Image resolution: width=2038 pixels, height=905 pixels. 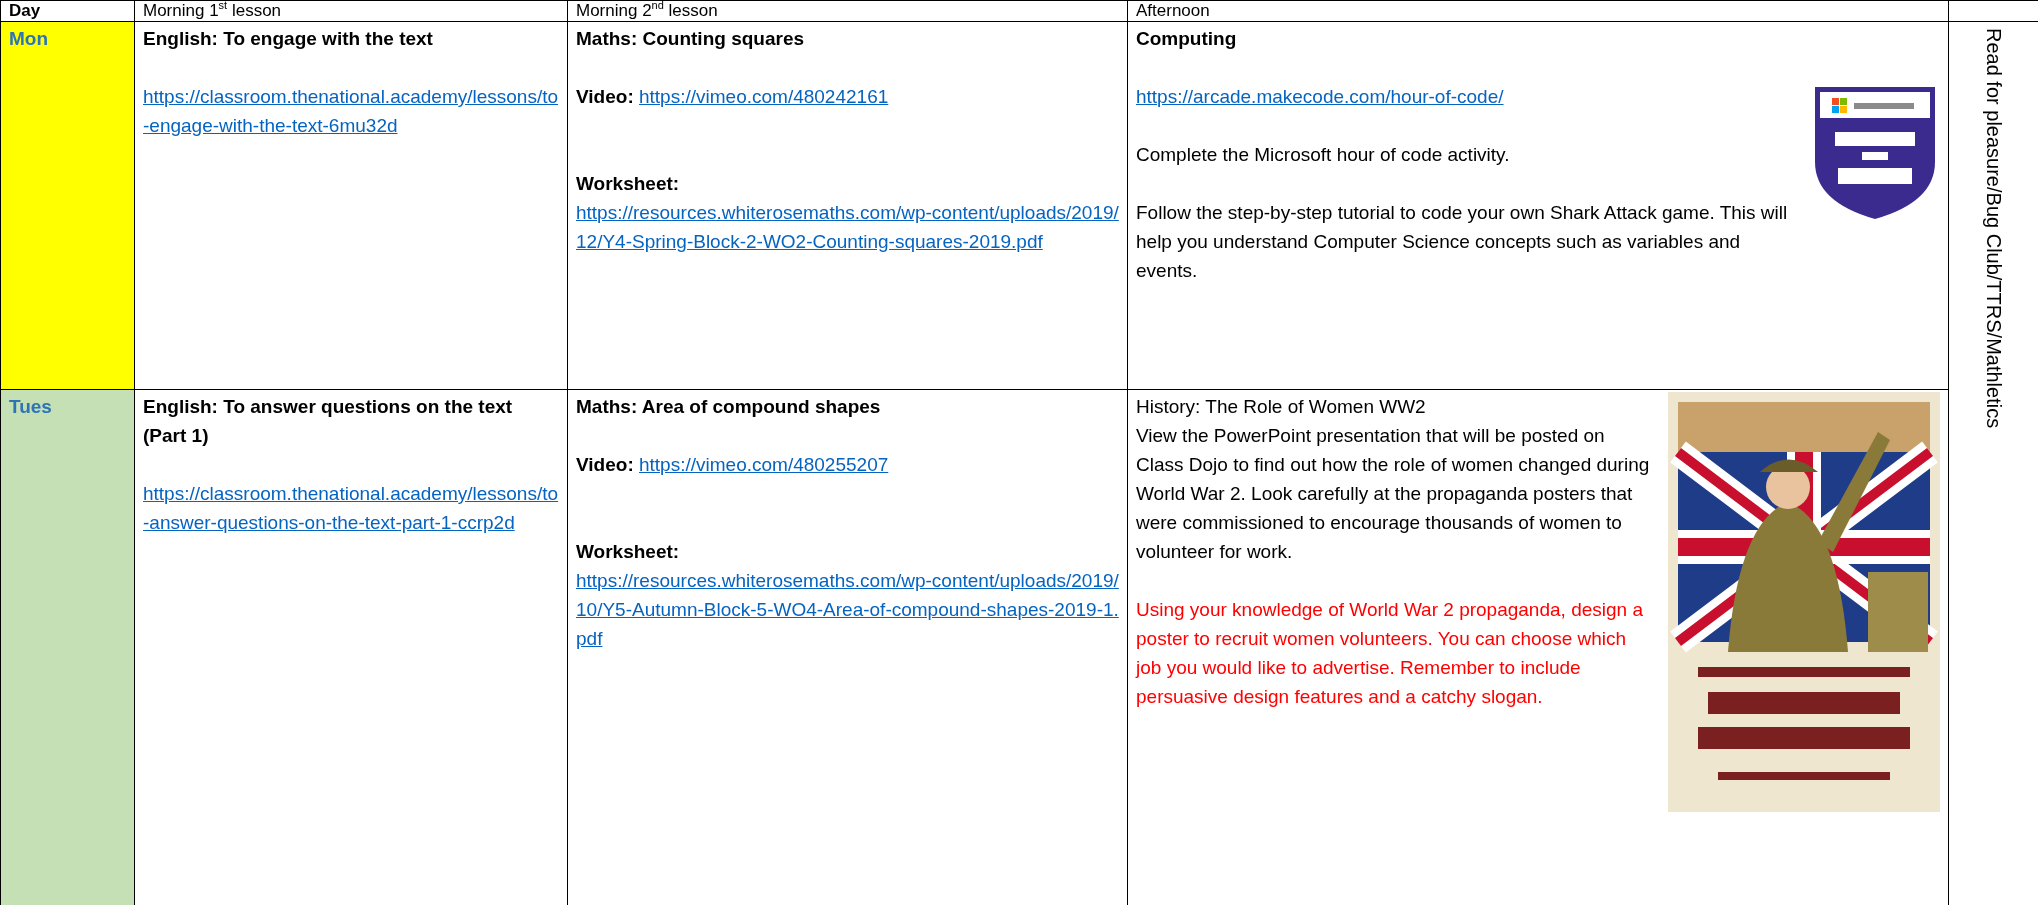 What do you see at coordinates (764, 96) in the screenshot?
I see `video-link: https://vimeo.com/480242161` at bounding box center [764, 96].